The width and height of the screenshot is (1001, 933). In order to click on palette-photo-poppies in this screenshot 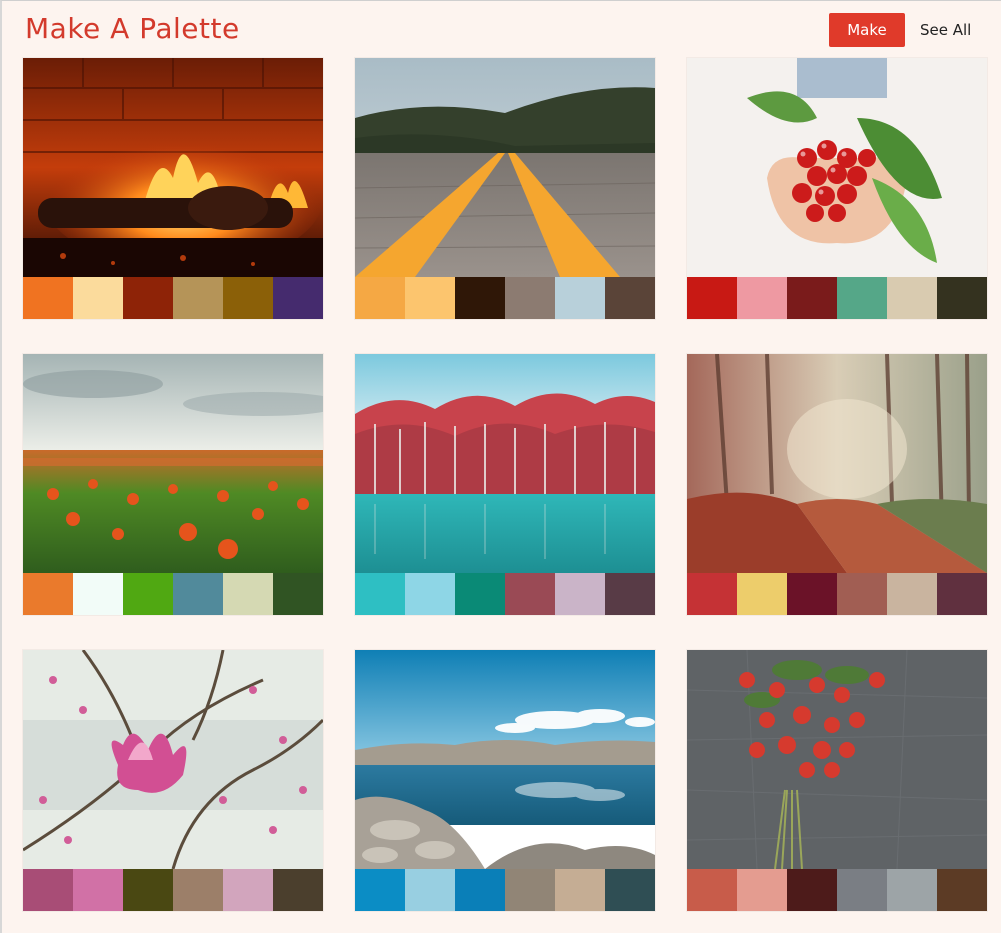, I will do `click(173, 463)`.